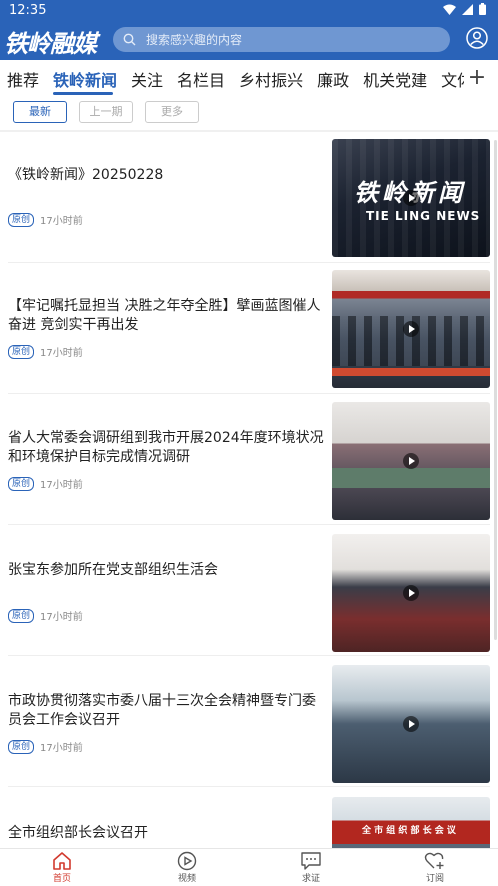 The image size is (498, 886). Describe the element at coordinates (50, 43) in the screenshot. I see `app-logo: 铁岭融媒` at that location.